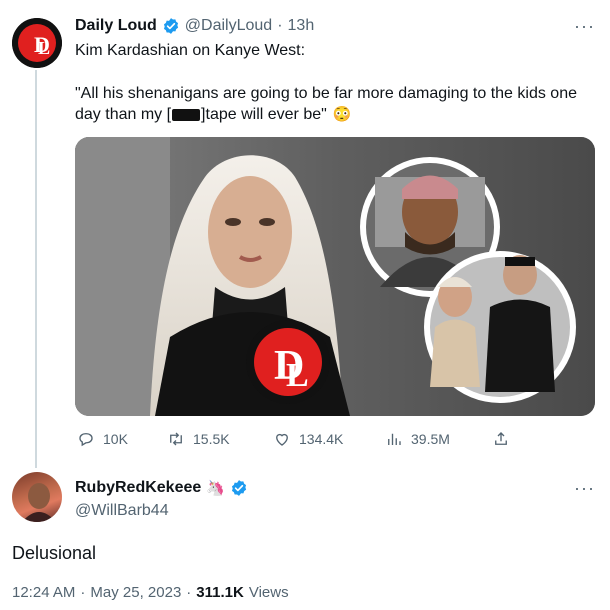  What do you see at coordinates (36, 269) in the screenshot?
I see `thread-line` at bounding box center [36, 269].